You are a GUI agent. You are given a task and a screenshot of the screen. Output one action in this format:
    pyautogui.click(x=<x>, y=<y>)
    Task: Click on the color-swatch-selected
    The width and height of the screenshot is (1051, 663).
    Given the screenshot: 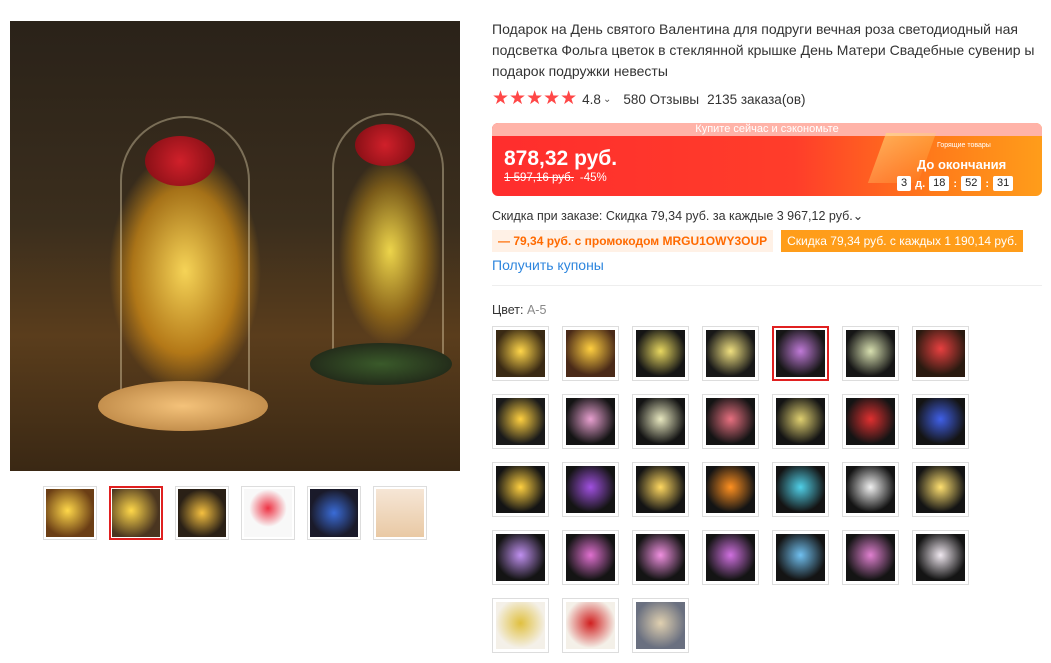 What is the action you would take?
    pyautogui.click(x=800, y=353)
    